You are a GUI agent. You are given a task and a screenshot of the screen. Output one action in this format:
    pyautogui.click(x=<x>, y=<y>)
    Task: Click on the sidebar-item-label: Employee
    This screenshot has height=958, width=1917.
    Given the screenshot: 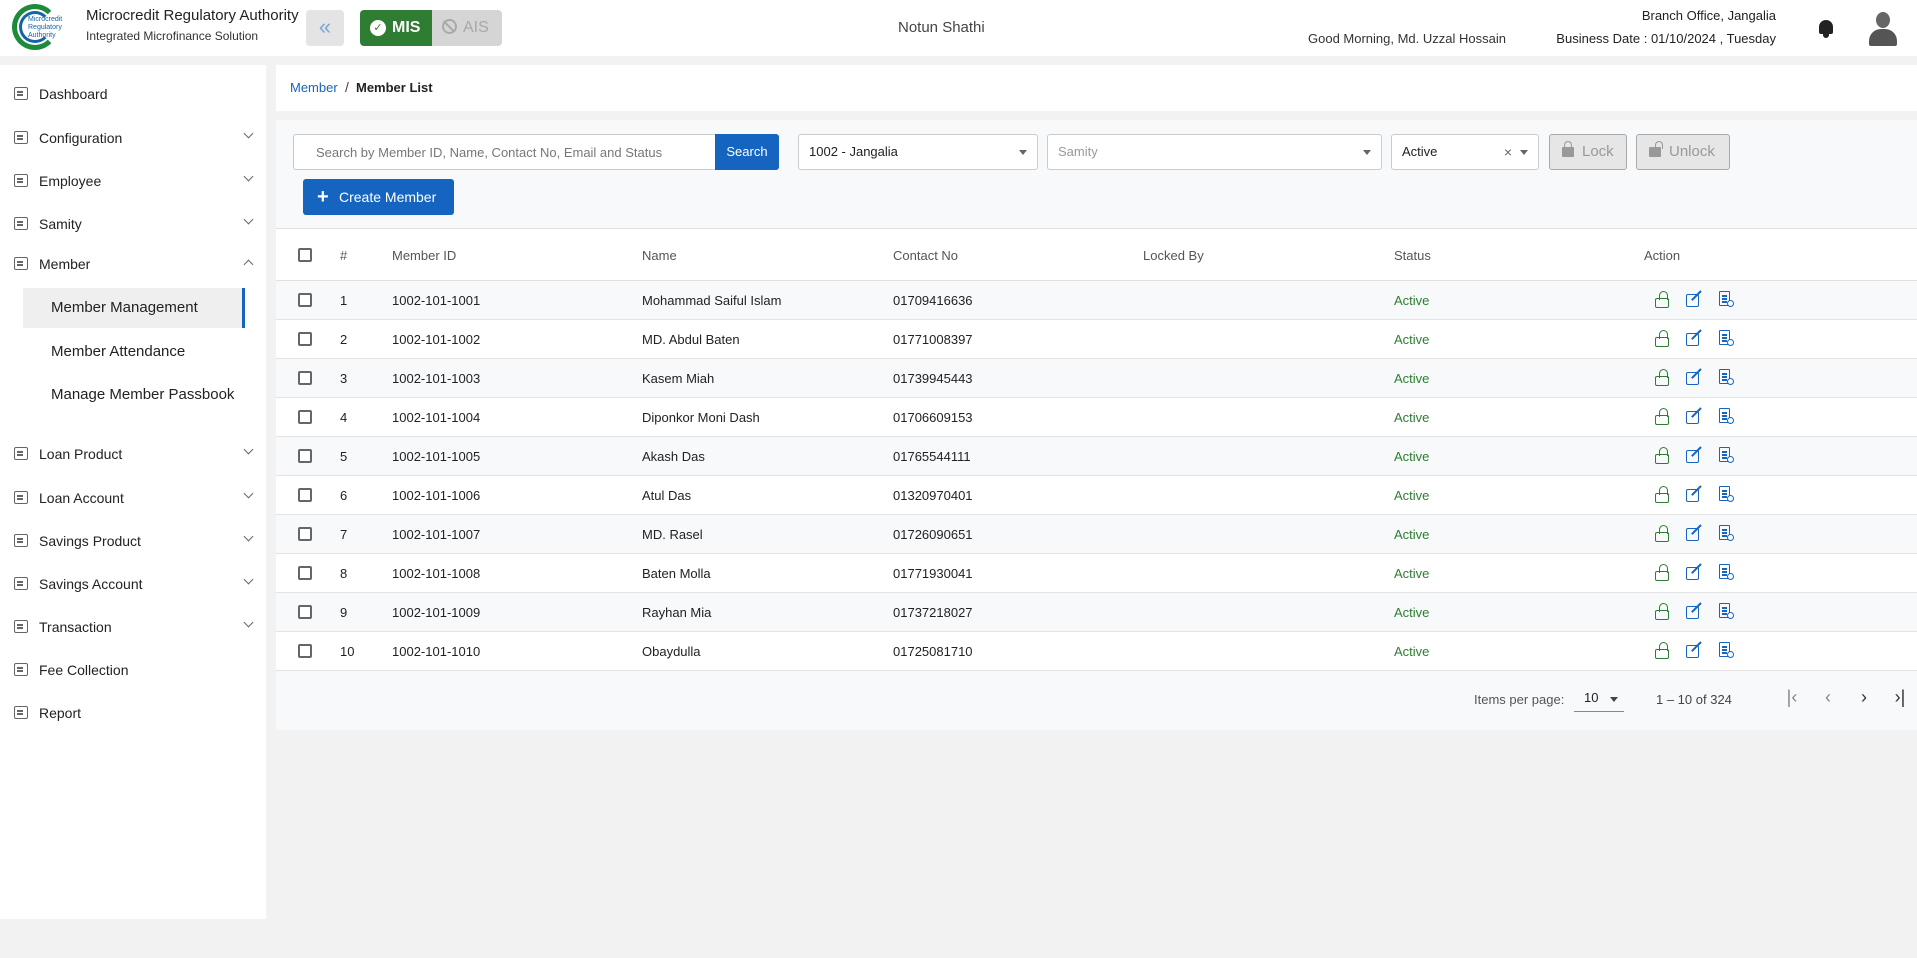 What is the action you would take?
    pyautogui.click(x=70, y=181)
    